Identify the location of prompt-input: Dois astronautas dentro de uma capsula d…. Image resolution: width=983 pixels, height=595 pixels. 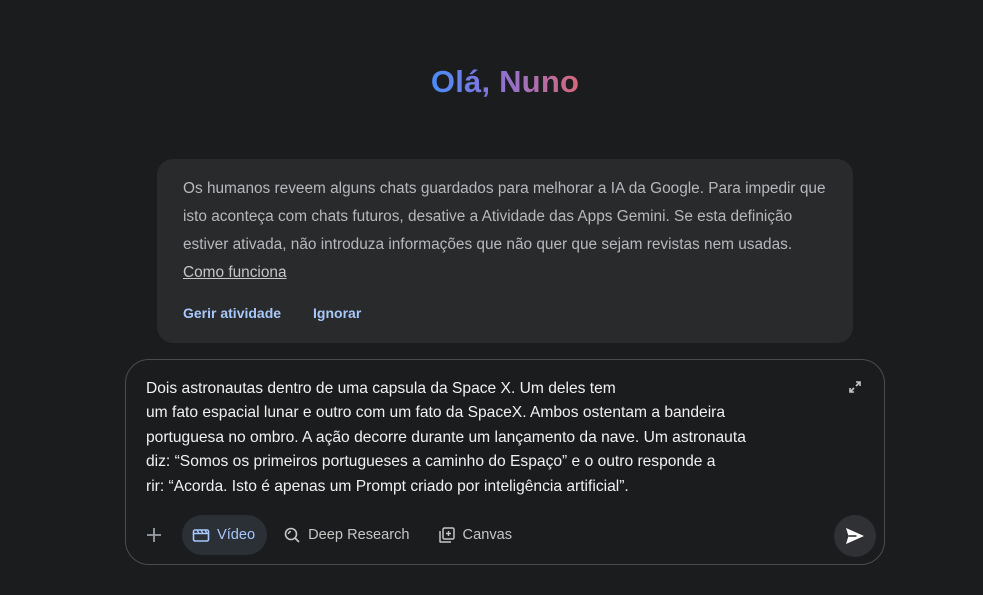
(476, 438).